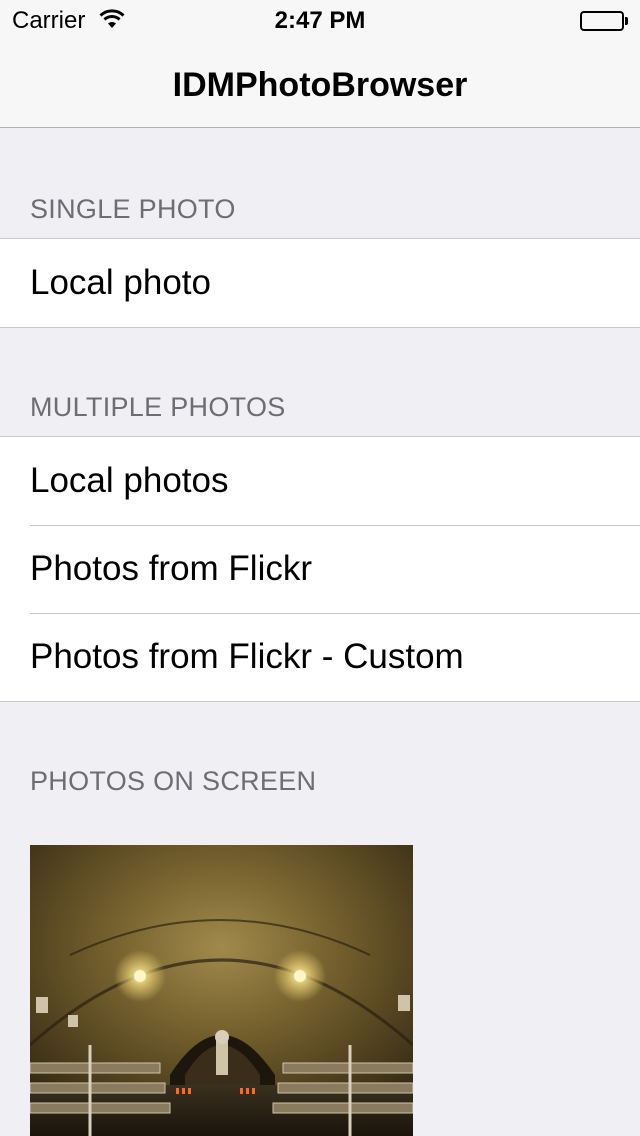  I want to click on status-bar: Carrier 2:47 PM, so click(320, 20).